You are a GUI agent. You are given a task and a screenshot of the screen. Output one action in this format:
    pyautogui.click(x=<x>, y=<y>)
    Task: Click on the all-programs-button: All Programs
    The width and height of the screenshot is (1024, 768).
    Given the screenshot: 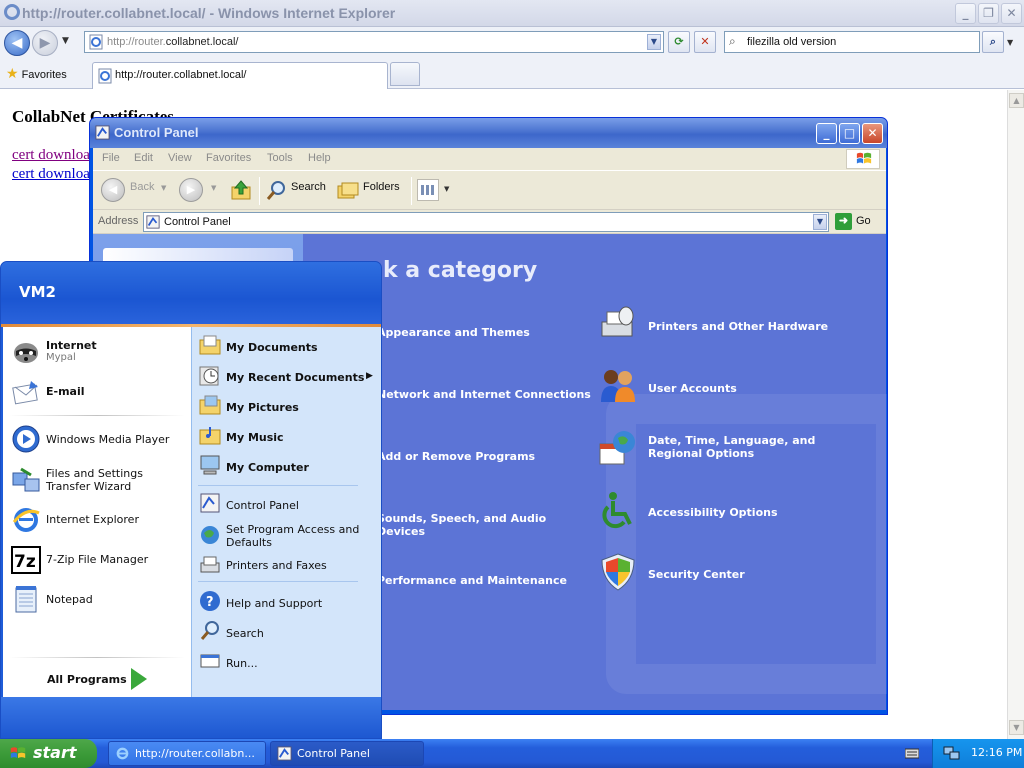 What is the action you would take?
    pyautogui.click(x=87, y=679)
    